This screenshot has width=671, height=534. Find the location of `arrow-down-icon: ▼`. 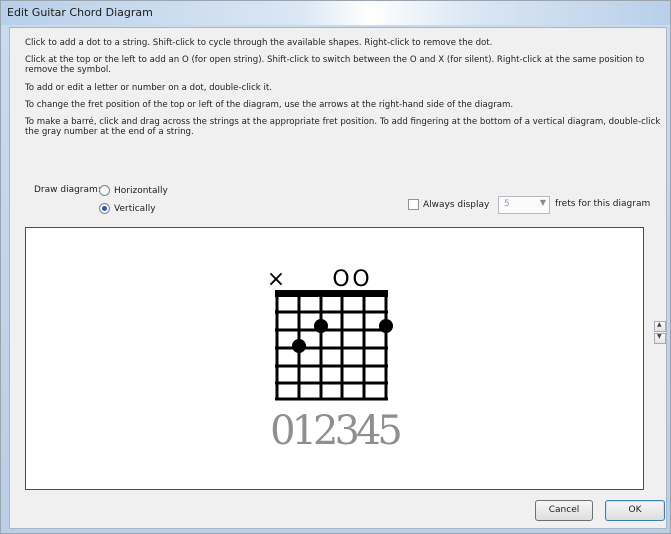

arrow-down-icon: ▼ is located at coordinates (659, 336).